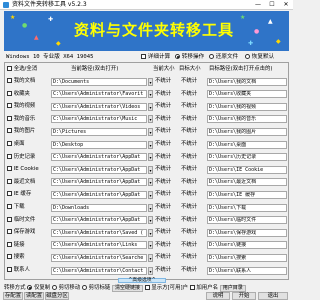 Image resolution: width=320 pixels, height=300 pixels. I want to click on current-path-field: D:\Documents, so click(99, 81).